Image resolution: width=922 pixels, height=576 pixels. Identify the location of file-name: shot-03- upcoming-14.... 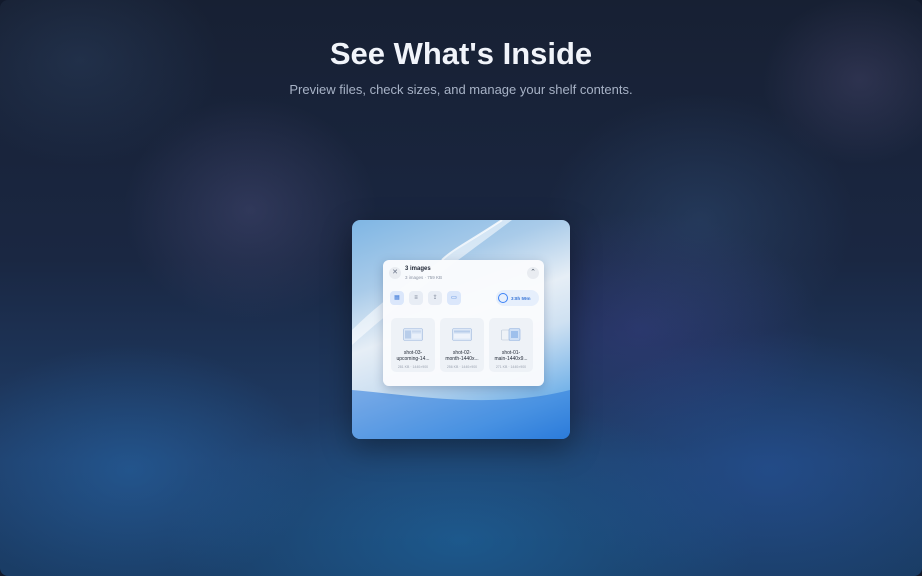
(413, 356).